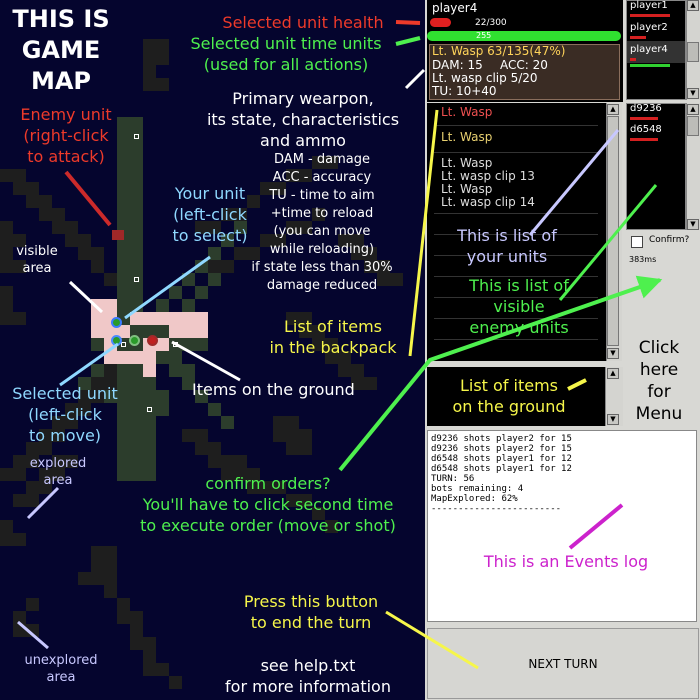 The width and height of the screenshot is (700, 700). What do you see at coordinates (466, 137) in the screenshot?
I see `backpack-item: Lt. Wasp` at bounding box center [466, 137].